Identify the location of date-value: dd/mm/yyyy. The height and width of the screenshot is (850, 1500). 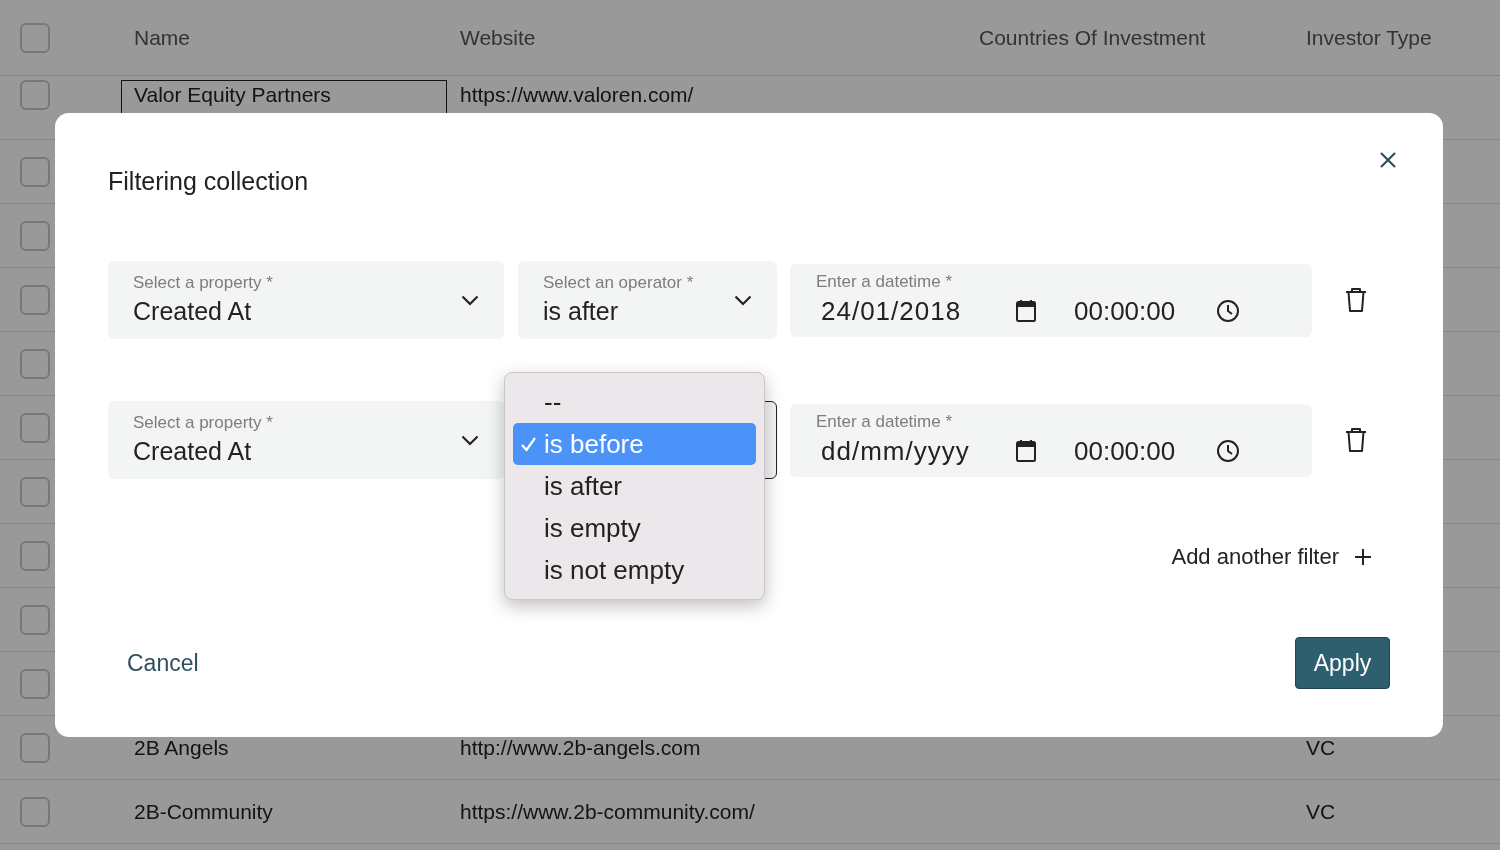
(915, 451).